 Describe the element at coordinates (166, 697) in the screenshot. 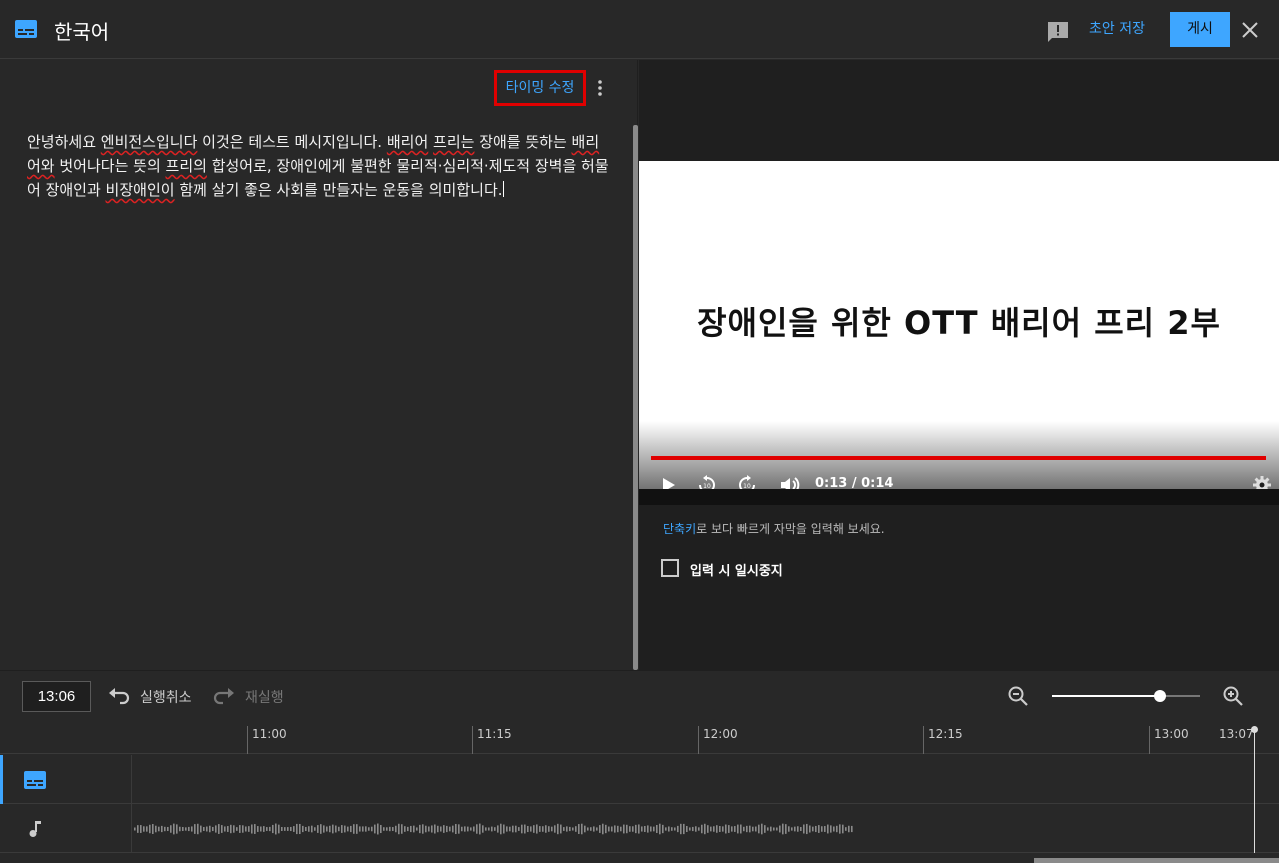

I see `undo-button: 실행취소` at that location.